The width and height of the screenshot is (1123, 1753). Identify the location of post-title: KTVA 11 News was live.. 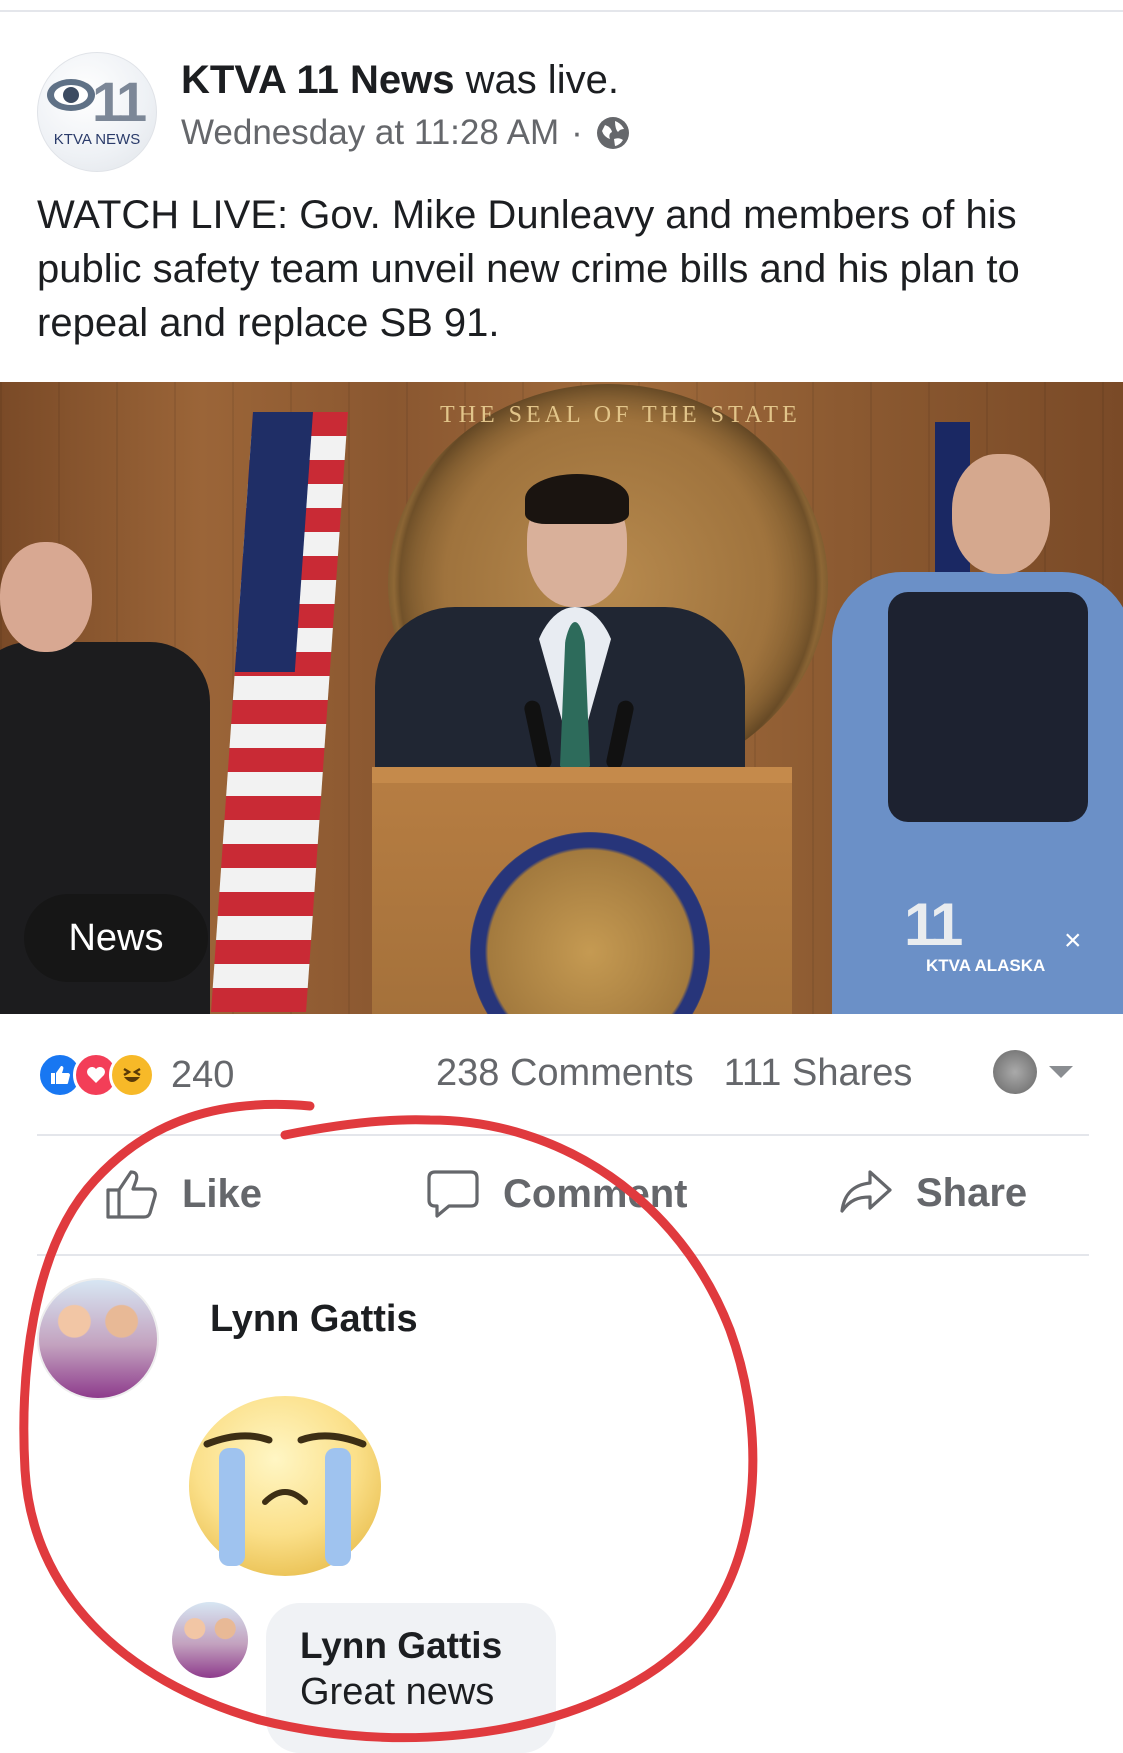
(400, 80).